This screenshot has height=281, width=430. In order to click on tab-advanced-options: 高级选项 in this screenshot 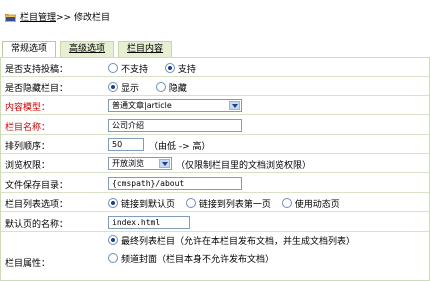, I will do `click(87, 49)`.